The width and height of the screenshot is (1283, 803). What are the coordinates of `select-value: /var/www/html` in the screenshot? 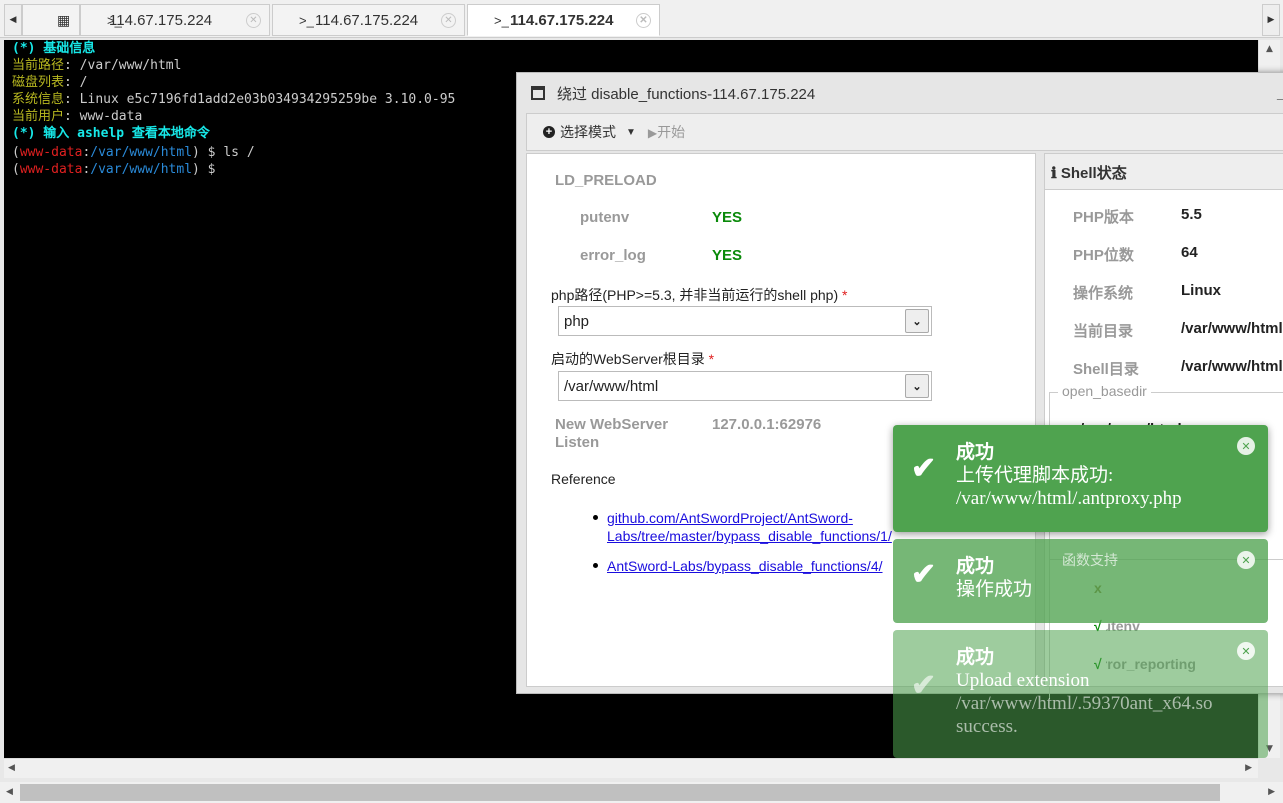 It's located at (611, 386).